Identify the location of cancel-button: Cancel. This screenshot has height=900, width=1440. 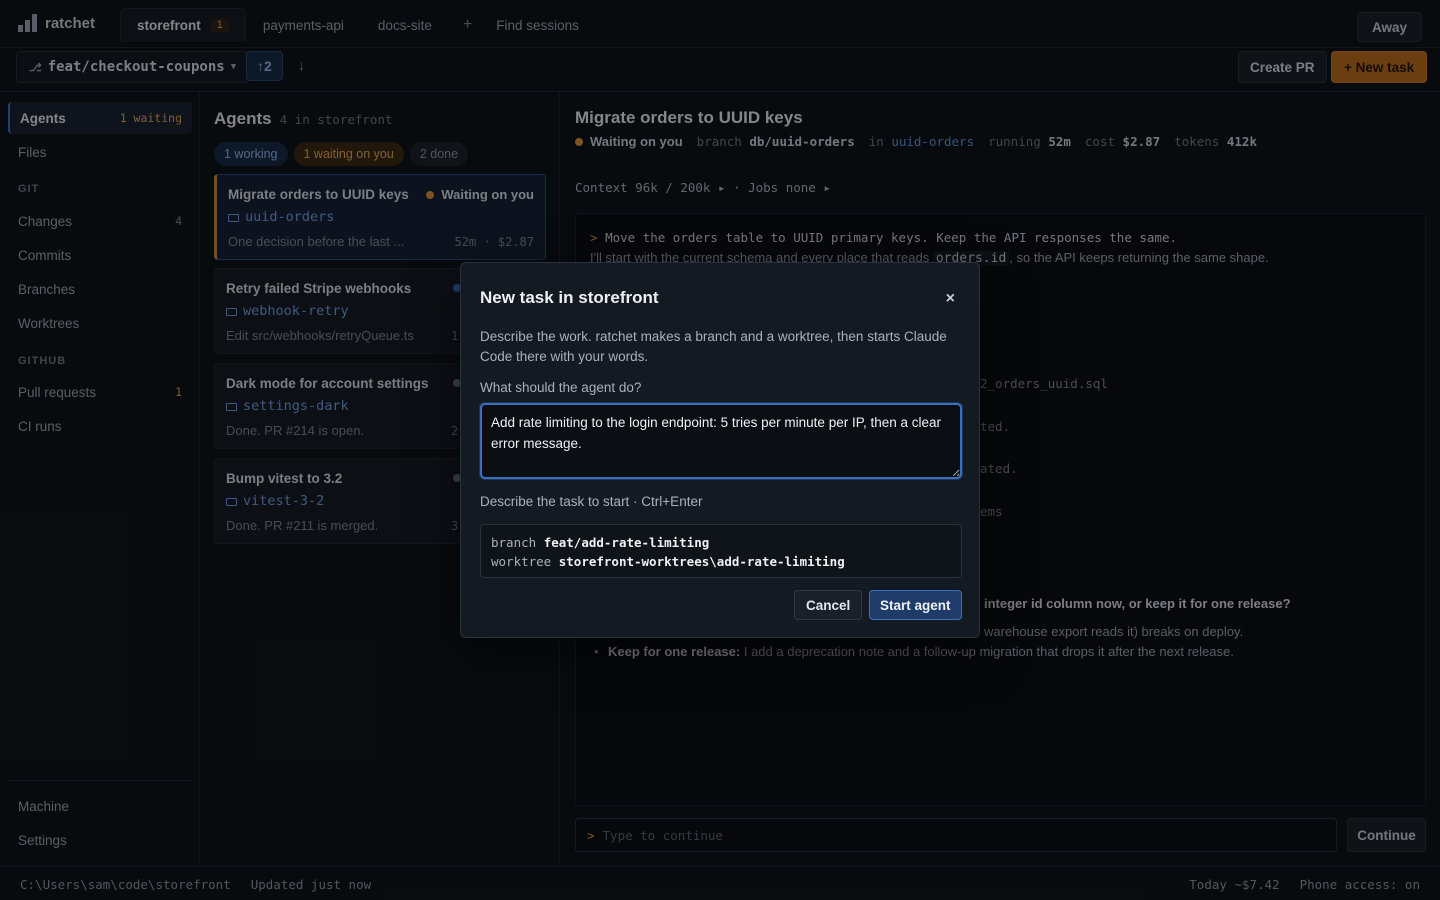
(828, 605).